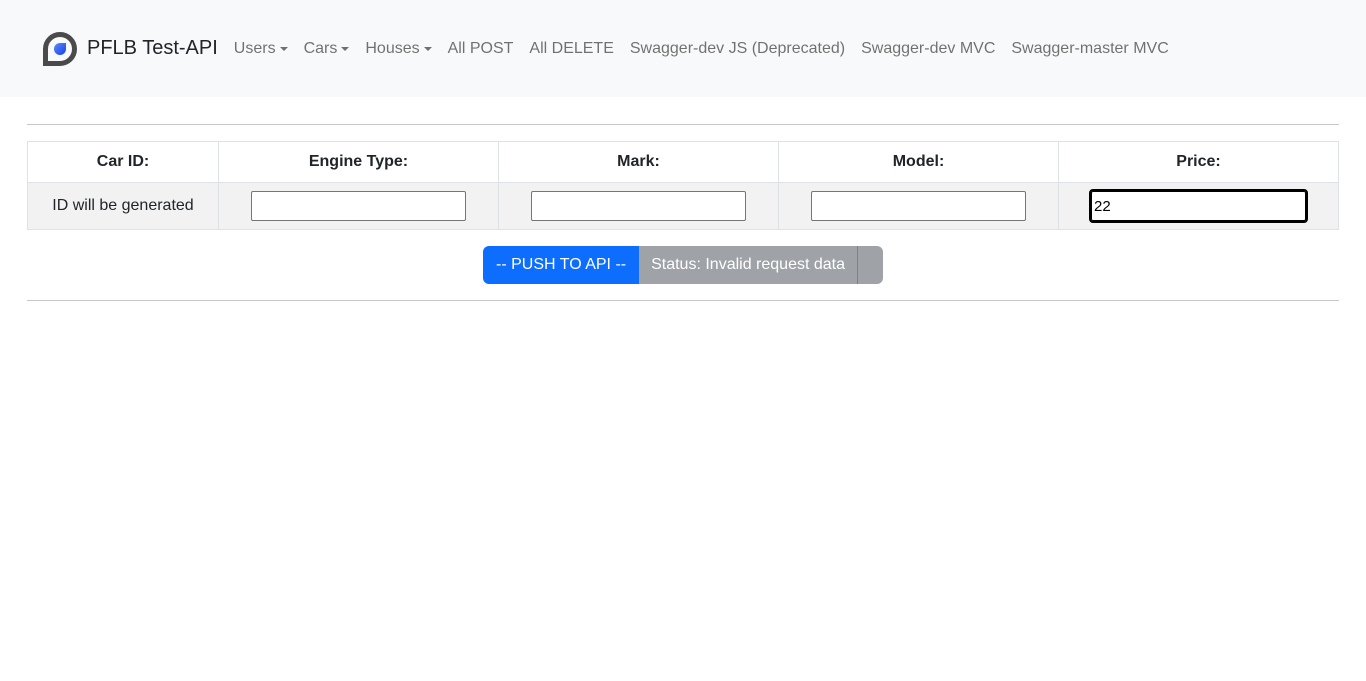 This screenshot has height=681, width=1366. I want to click on price-cell, so click(1198, 206).